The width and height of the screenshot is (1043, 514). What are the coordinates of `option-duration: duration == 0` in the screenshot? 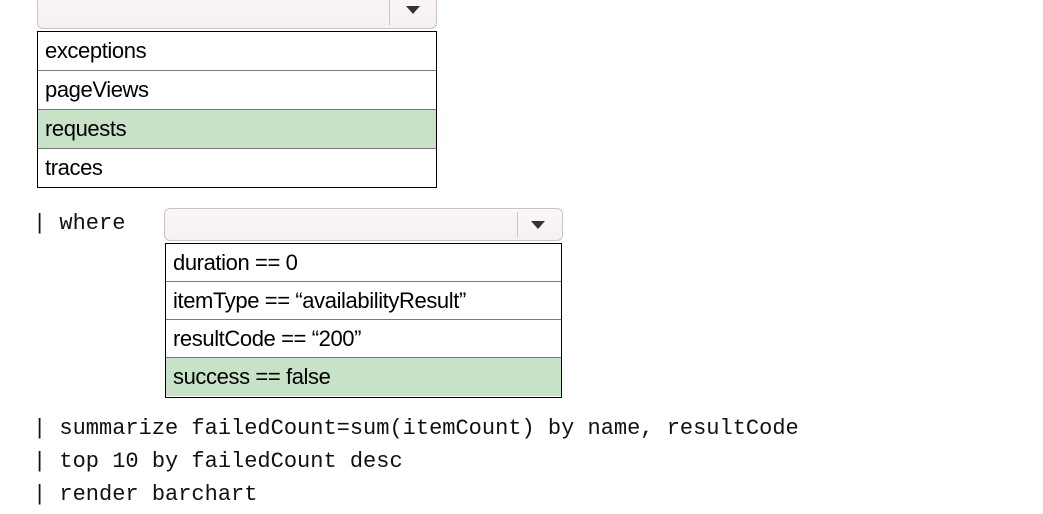 It's located at (363, 263).